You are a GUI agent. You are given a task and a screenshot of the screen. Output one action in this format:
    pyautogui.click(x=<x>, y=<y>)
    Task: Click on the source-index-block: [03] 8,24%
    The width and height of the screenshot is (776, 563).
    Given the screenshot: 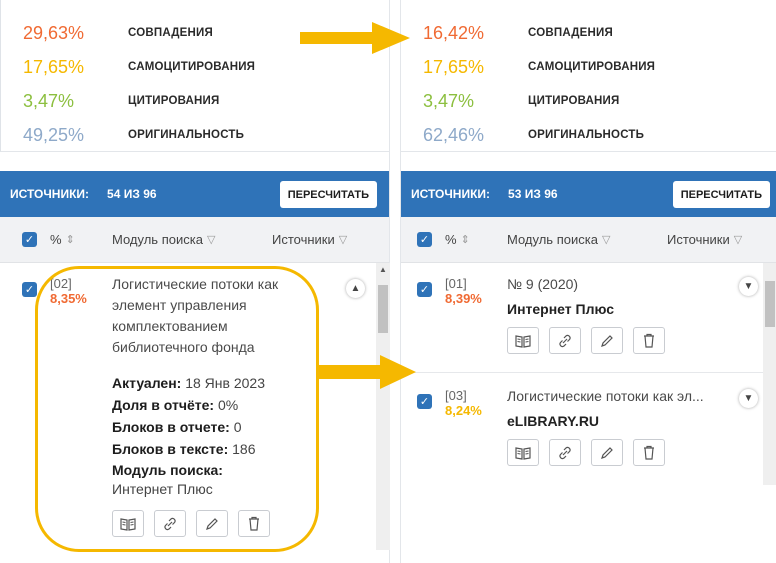 What is the action you would take?
    pyautogui.click(x=475, y=403)
    